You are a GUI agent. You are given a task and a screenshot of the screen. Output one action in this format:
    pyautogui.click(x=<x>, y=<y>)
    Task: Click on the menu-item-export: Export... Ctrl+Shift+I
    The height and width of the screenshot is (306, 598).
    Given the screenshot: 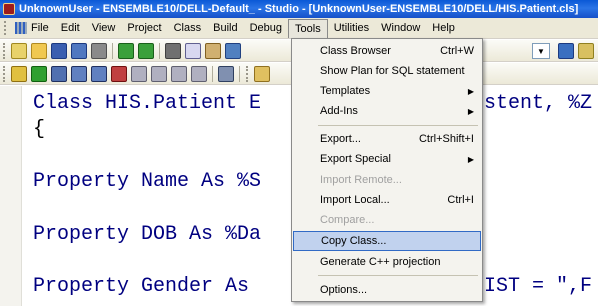 What is the action you would take?
    pyautogui.click(x=387, y=139)
    